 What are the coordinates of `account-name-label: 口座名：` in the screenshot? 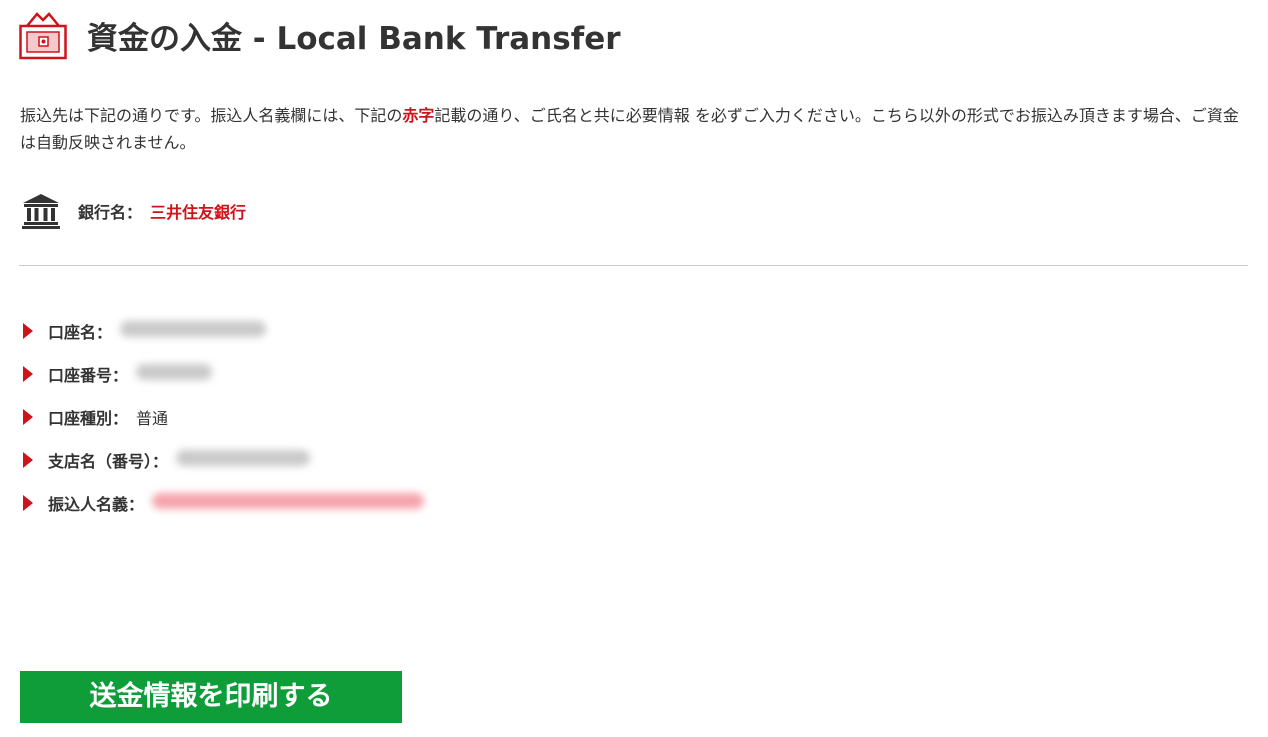 It's located at (80, 332).